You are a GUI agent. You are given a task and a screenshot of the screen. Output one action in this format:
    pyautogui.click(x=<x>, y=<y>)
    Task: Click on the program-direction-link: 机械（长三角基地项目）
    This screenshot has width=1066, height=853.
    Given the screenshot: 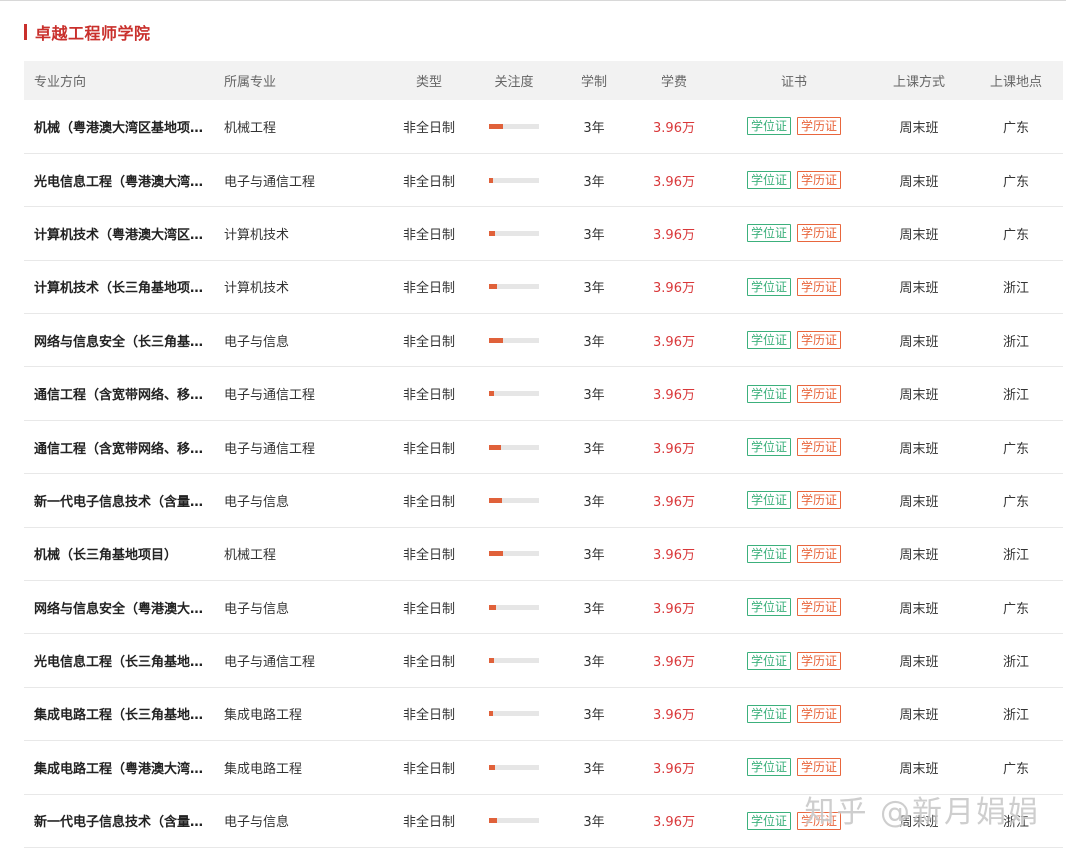 What is the action you would take?
    pyautogui.click(x=119, y=553)
    